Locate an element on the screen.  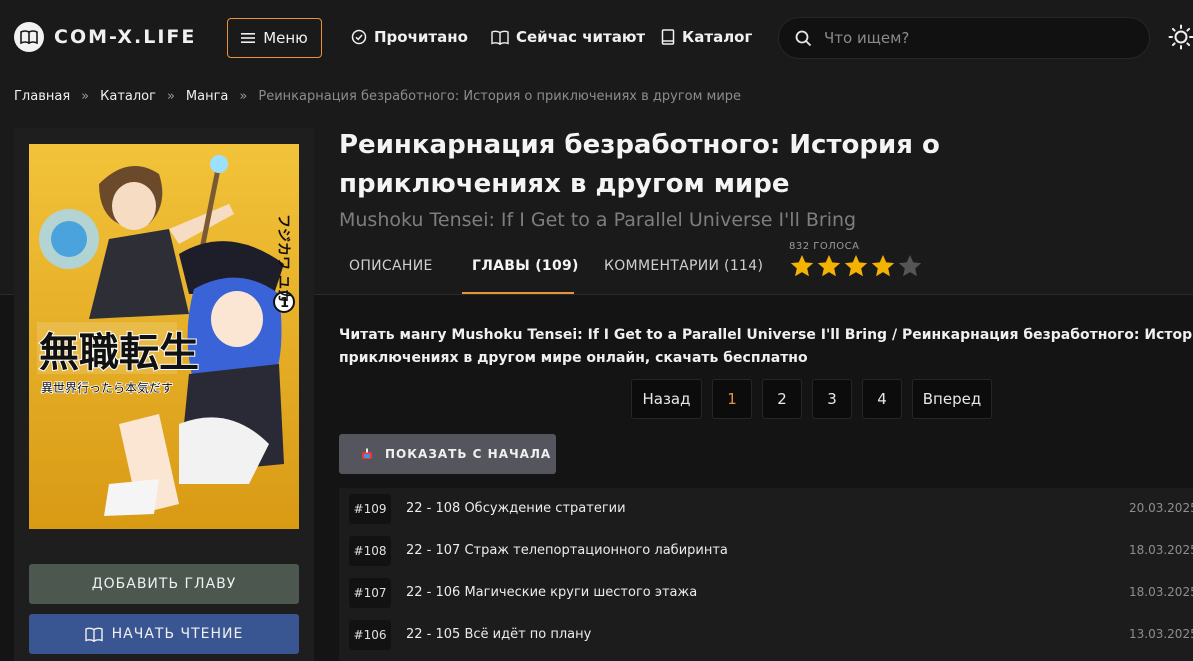
chapter-date: 20.03.2025 is located at coordinates (1161, 508).